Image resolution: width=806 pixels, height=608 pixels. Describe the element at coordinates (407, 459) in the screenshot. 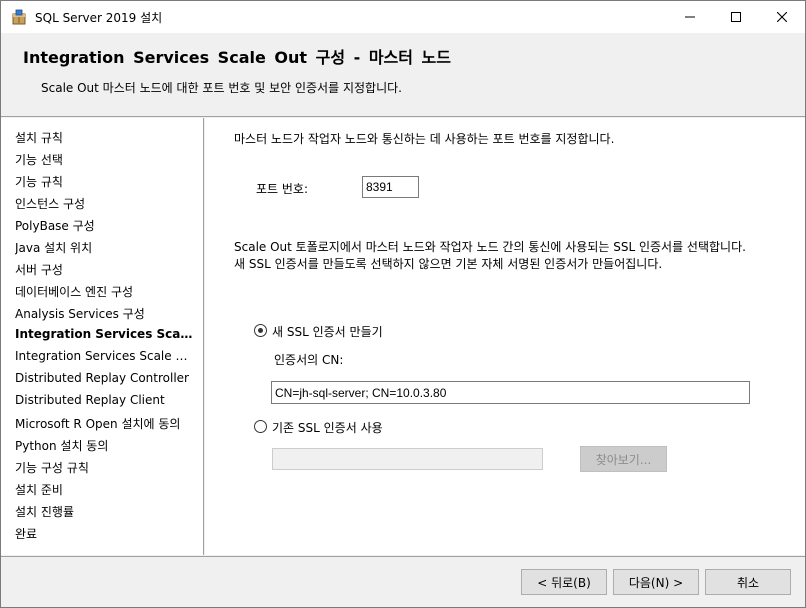

I see `existing-cert-input` at that location.